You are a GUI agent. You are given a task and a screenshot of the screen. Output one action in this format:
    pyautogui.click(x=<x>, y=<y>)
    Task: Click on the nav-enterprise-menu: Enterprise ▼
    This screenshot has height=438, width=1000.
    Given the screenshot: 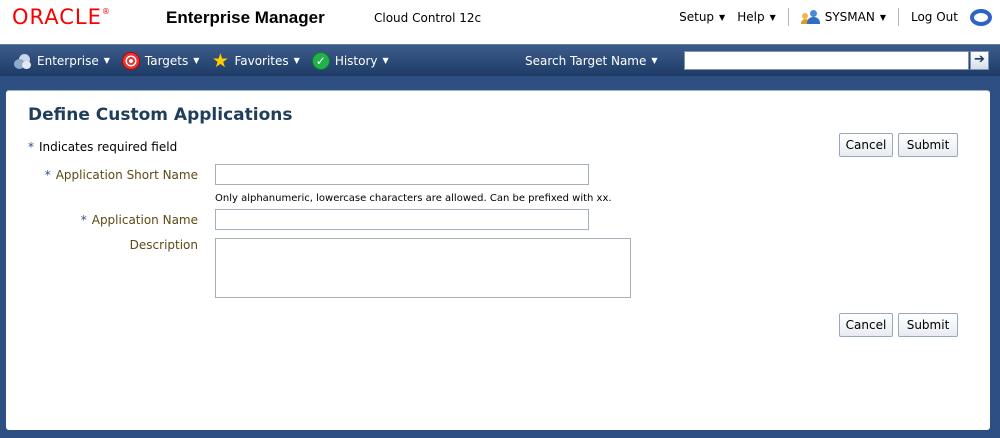 What is the action you would take?
    pyautogui.click(x=62, y=61)
    